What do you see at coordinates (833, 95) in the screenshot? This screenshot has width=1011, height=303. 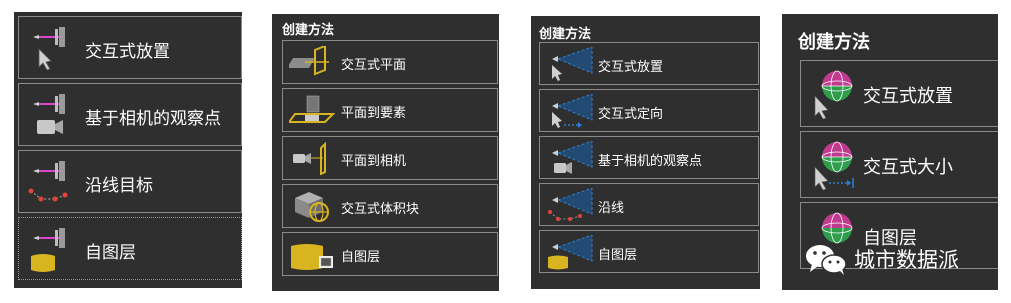 I see `sphere-cursor-icon` at bounding box center [833, 95].